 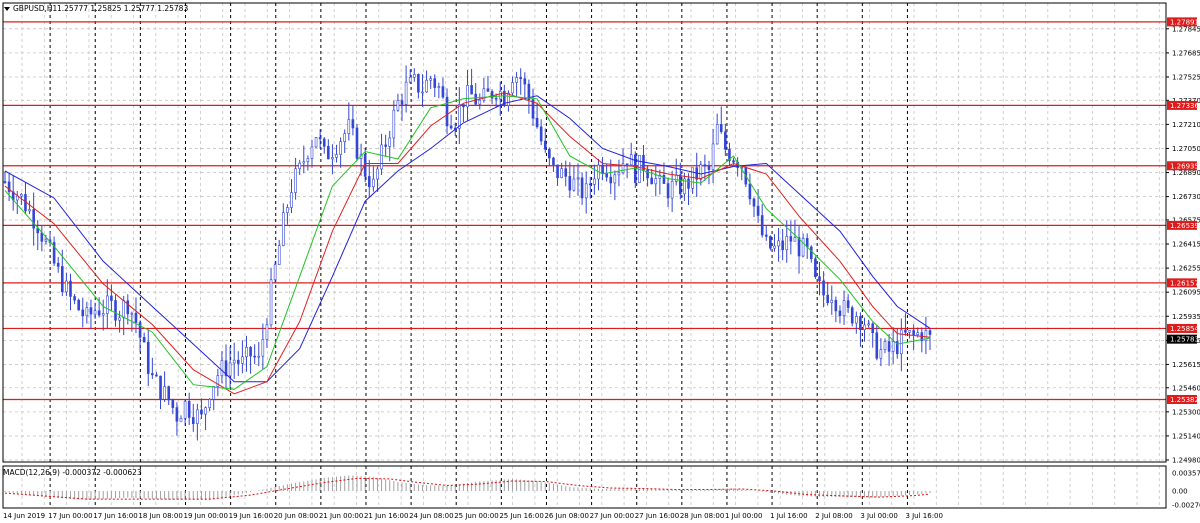 What do you see at coordinates (1186, 29) in the screenshot?
I see `y-tick-label: 1.27845` at bounding box center [1186, 29].